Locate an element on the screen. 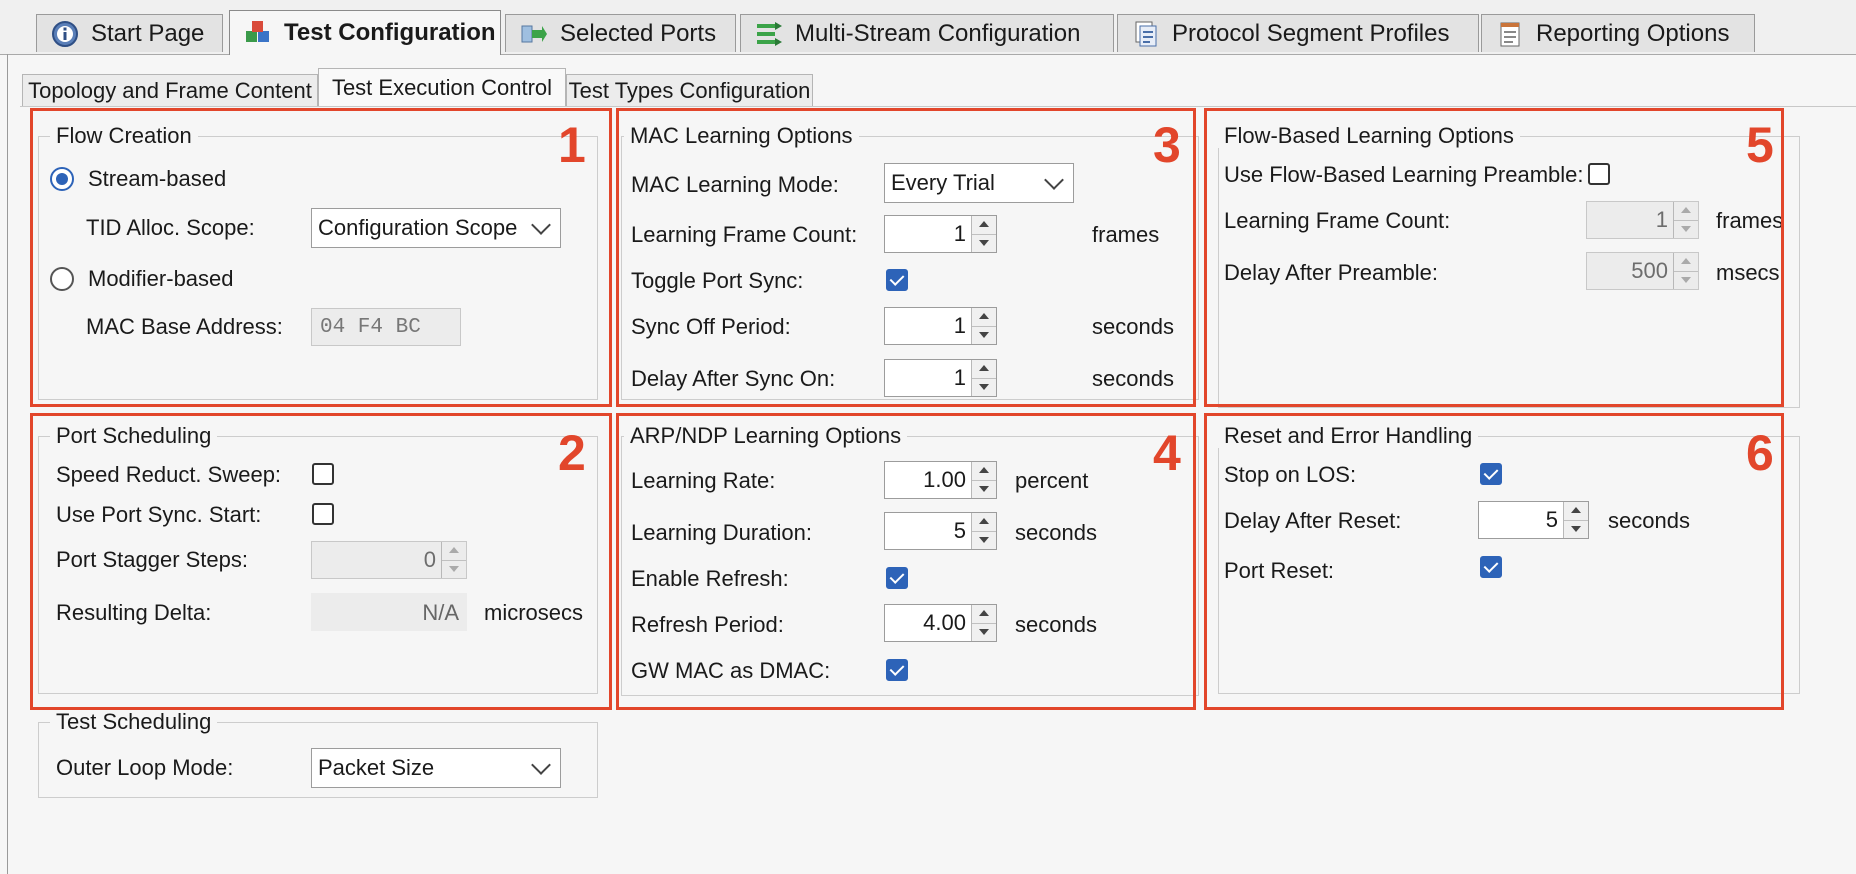 The height and width of the screenshot is (874, 1856). tab-protocol-segment-profiles: Protocol Segment Profiles is located at coordinates (1298, 33).